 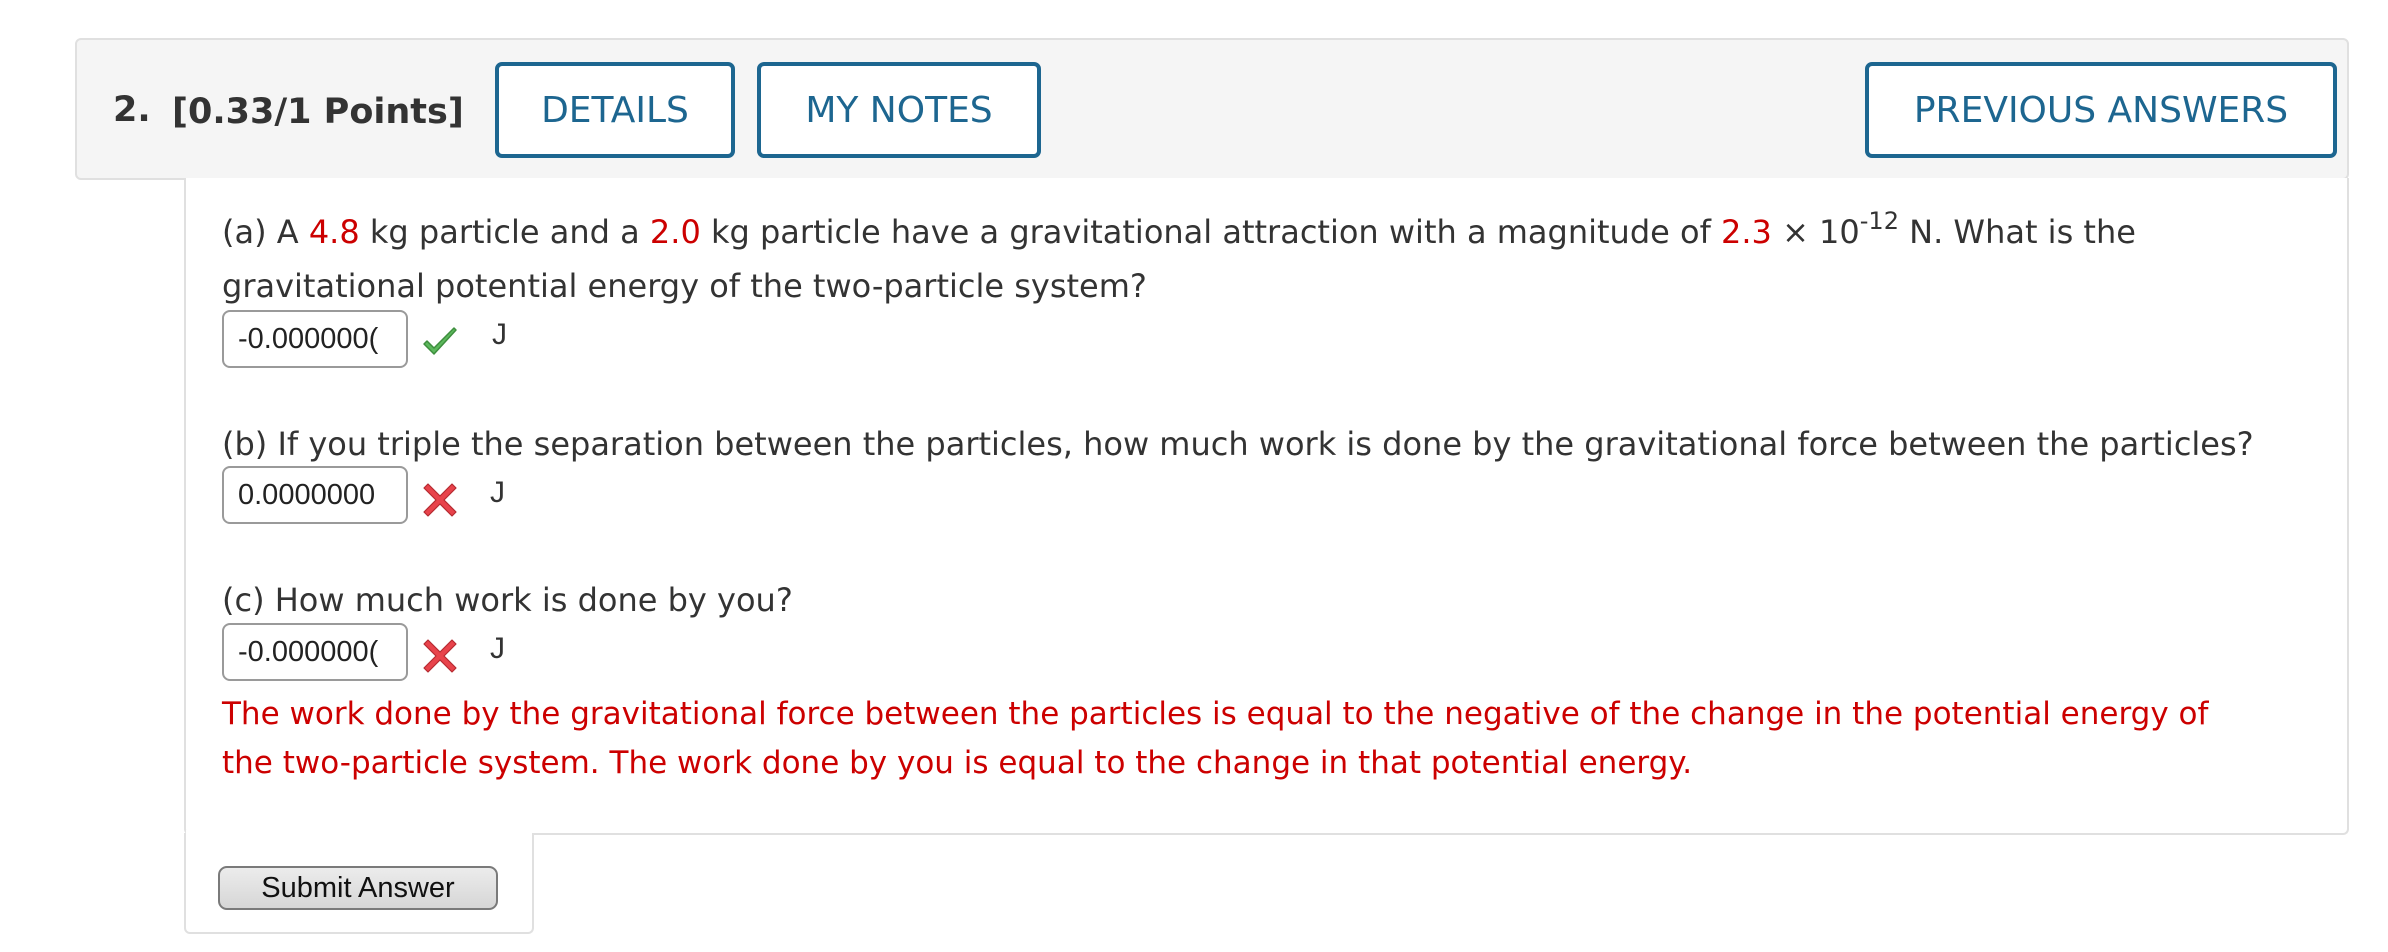 What do you see at coordinates (132, 110) in the screenshot?
I see `question-number: 2.` at bounding box center [132, 110].